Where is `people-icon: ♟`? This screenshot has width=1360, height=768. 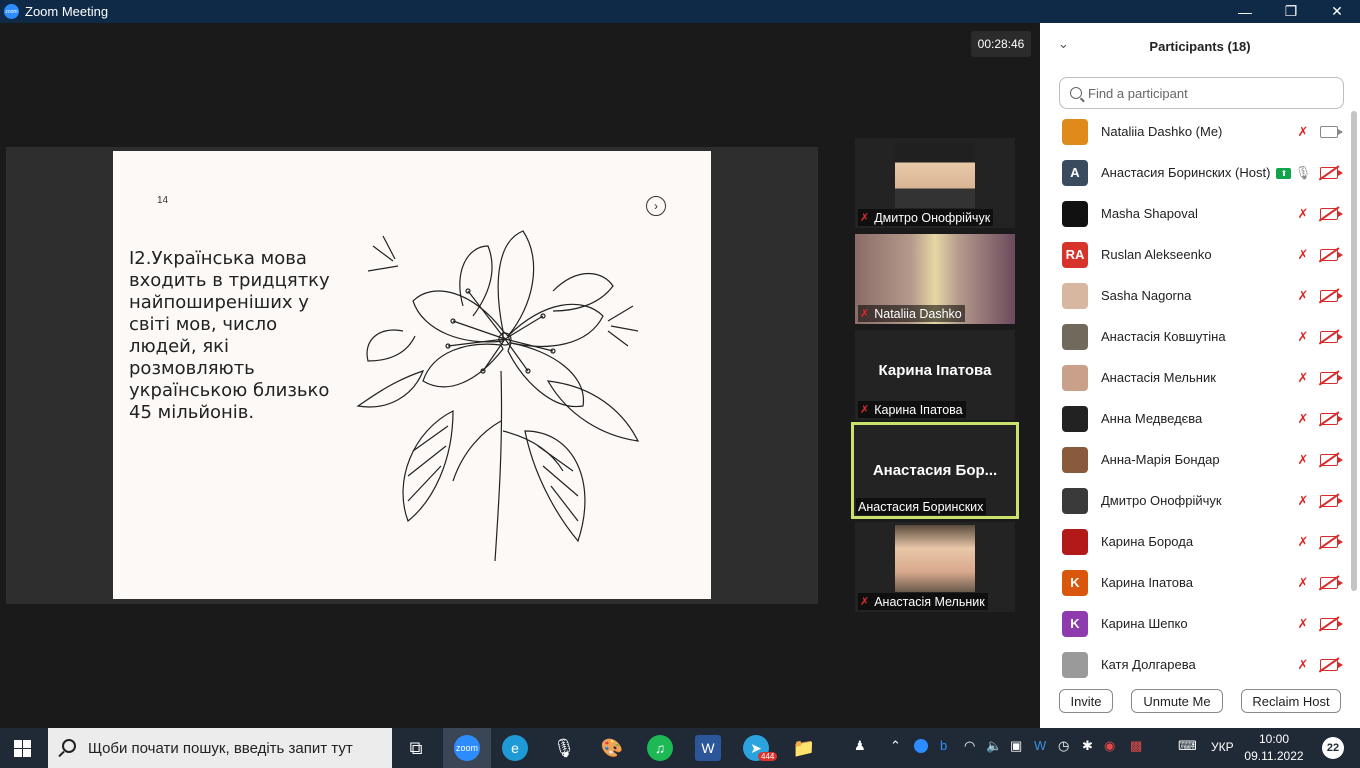 people-icon: ♟ is located at coordinates (860, 746).